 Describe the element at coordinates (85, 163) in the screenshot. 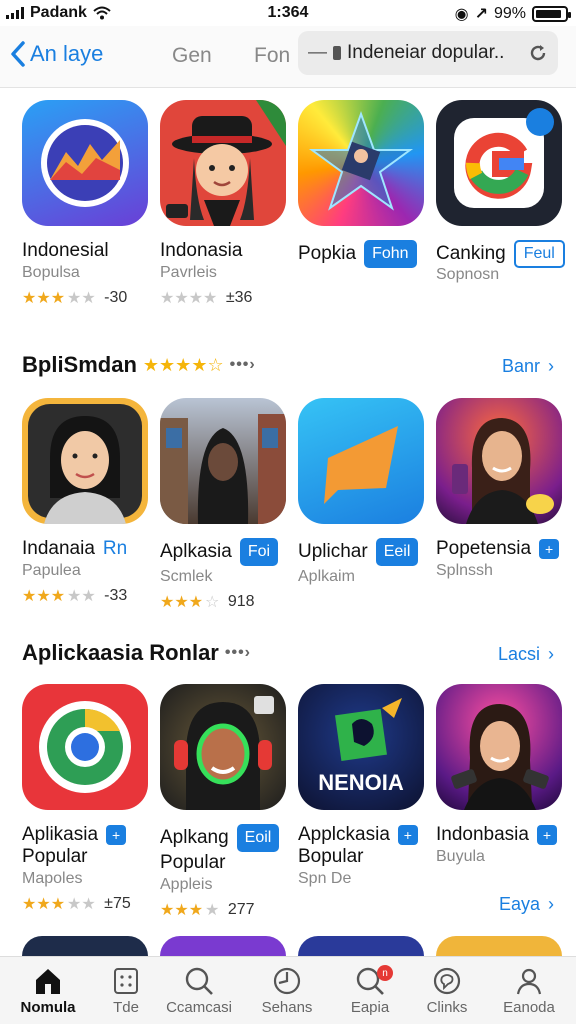

I see `app-icon-chart` at that location.